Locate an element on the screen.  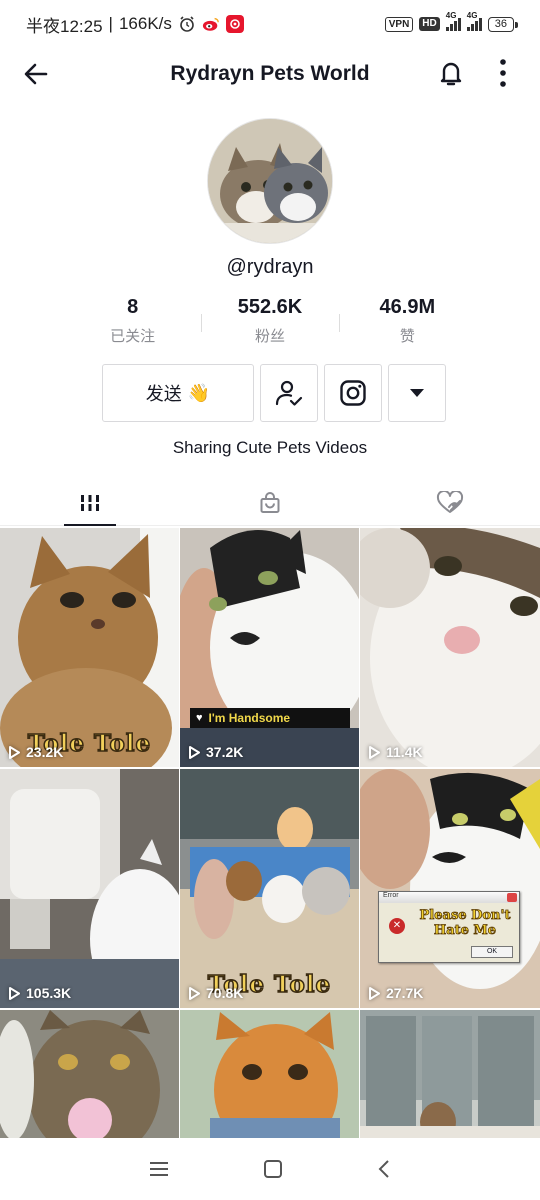
view-count-text: 37.2K is located at coordinates (225, 752).